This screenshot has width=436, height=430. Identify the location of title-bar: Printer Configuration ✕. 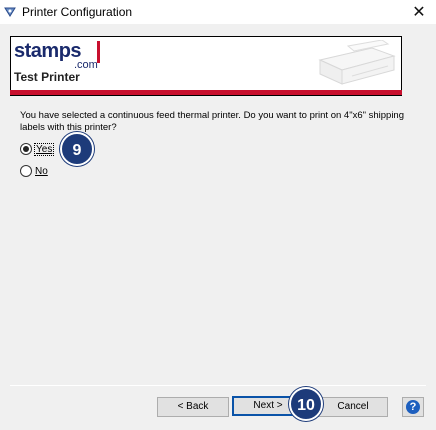
(218, 12).